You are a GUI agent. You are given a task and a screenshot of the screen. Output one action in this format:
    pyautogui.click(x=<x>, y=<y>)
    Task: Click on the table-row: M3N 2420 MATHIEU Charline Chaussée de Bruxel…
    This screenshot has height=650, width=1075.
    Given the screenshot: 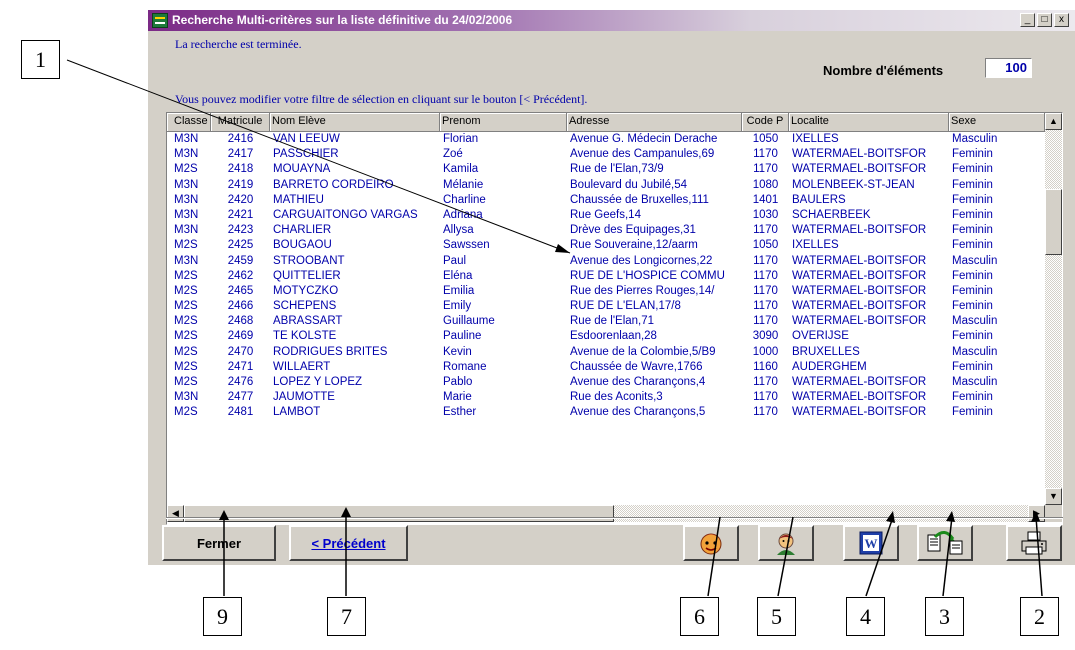 What is the action you would take?
    pyautogui.click(x=606, y=200)
    